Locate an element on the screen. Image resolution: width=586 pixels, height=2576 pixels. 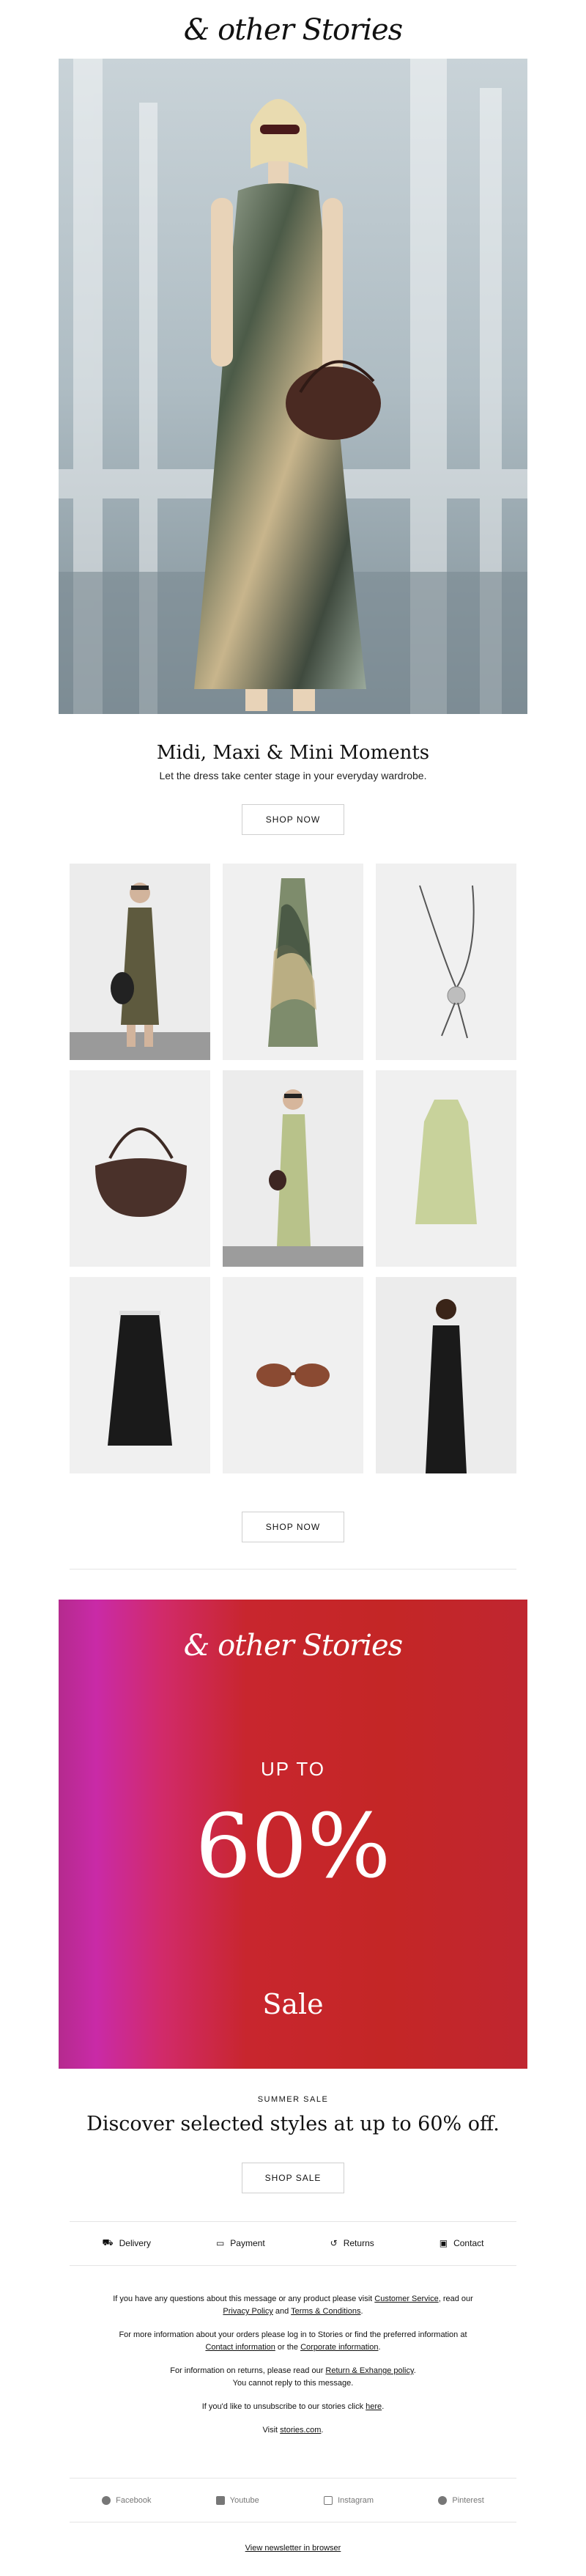
sale-up-to: UP TO is located at coordinates (293, 1769).